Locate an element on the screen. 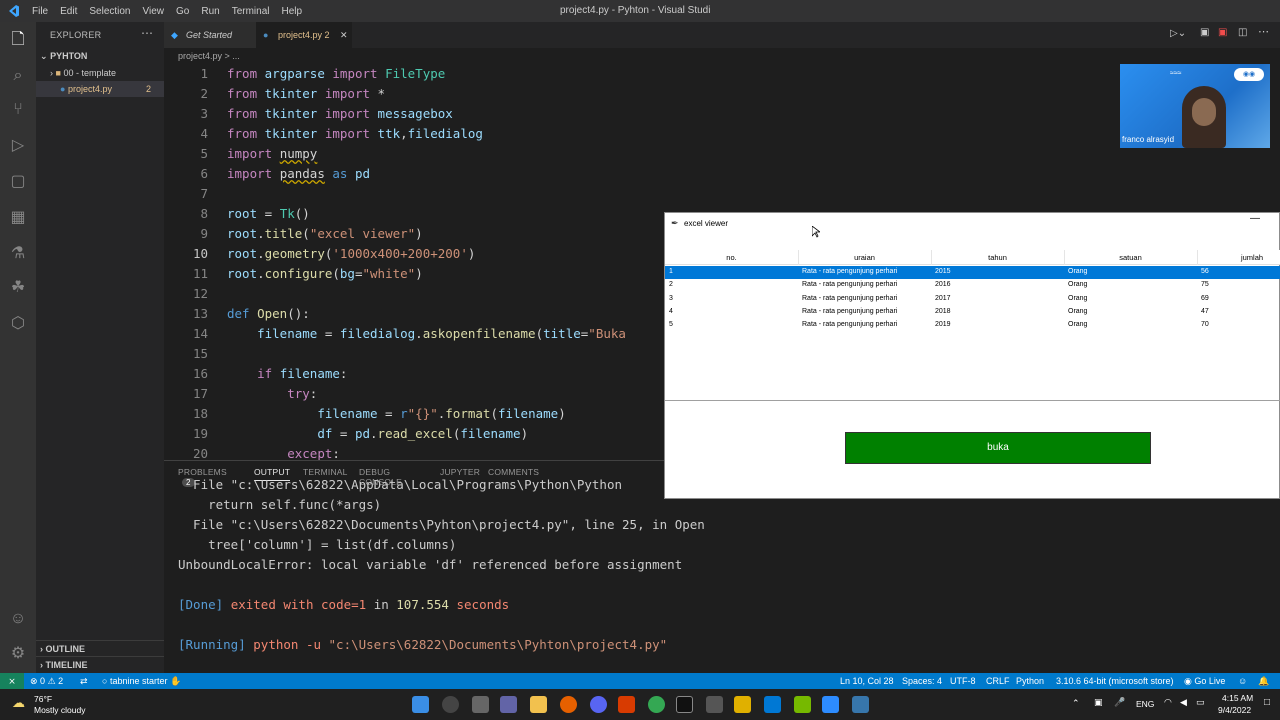  problems-status: ⊗ 0 ⚠ 2 is located at coordinates (46, 681).